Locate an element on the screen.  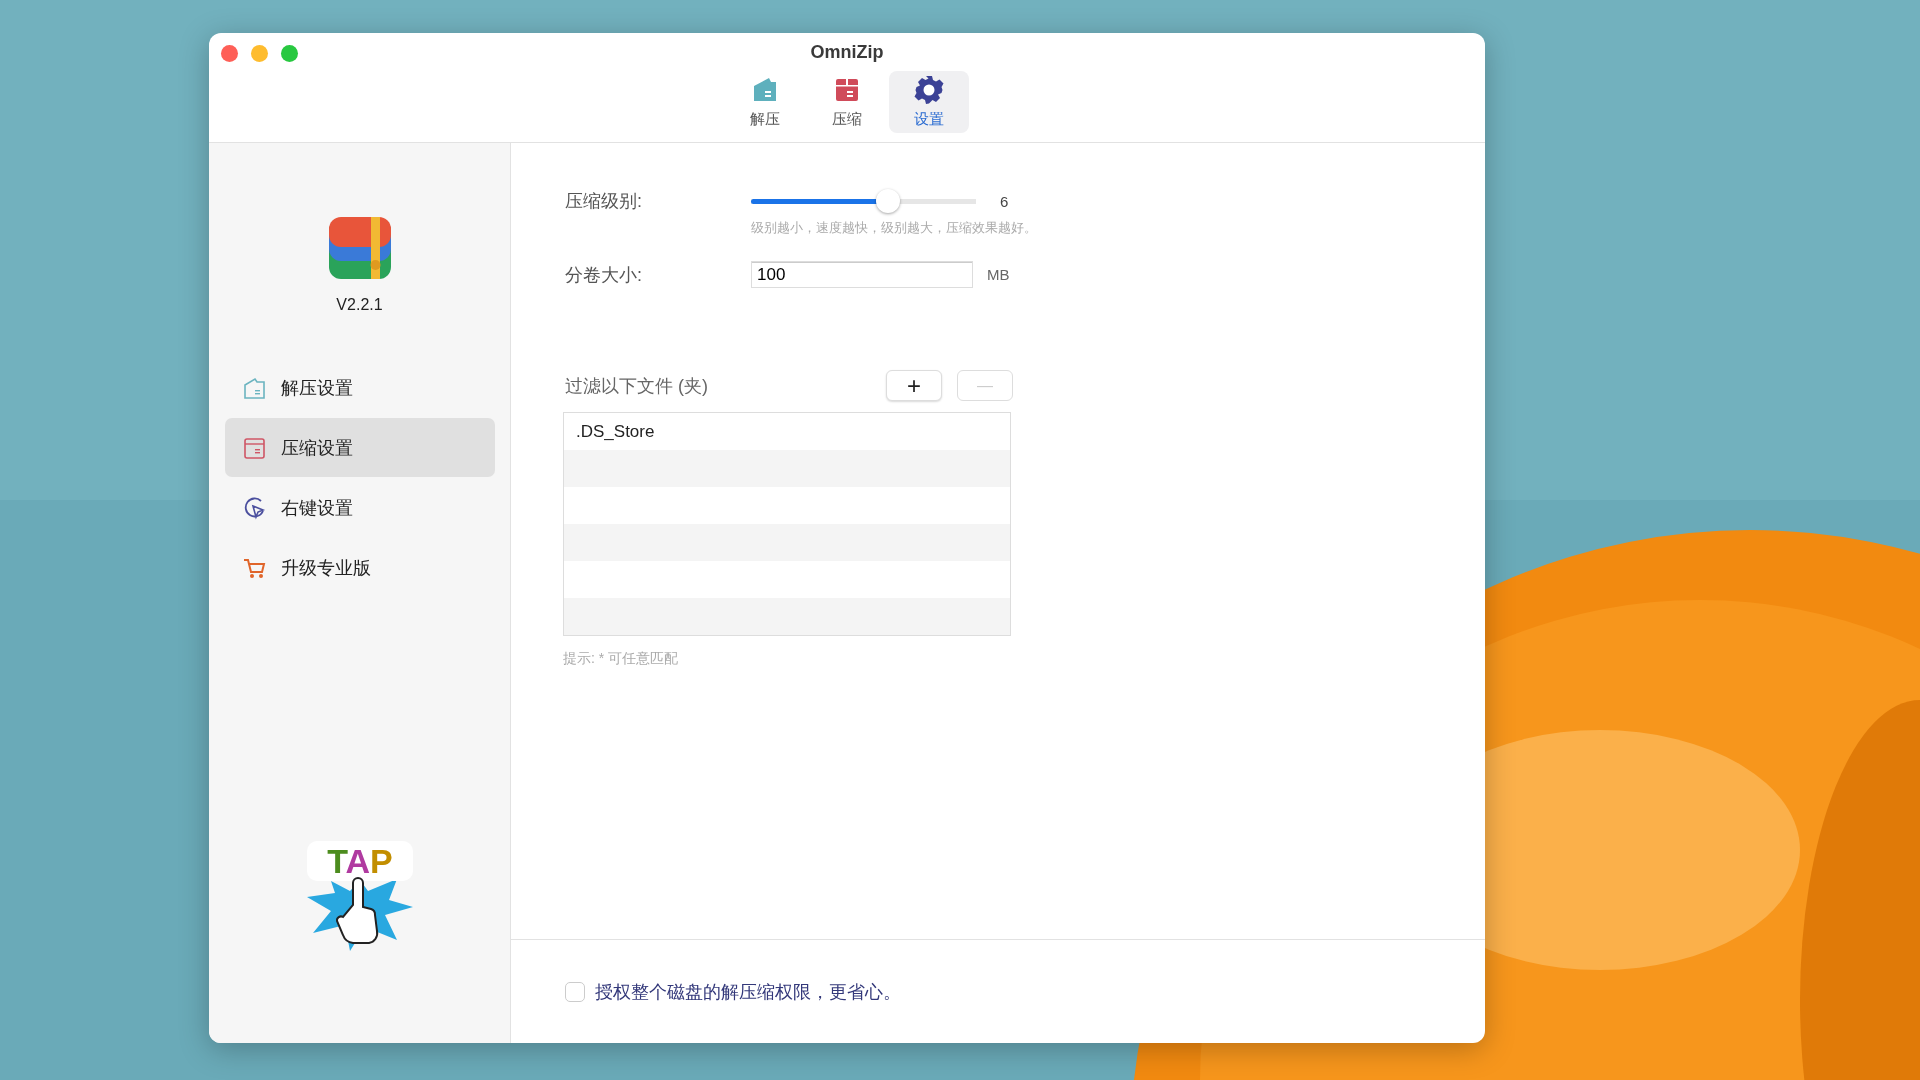
checkbox-label: 授权整个磁盘的解压缩权限，更省心。 is located at coordinates (748, 991).